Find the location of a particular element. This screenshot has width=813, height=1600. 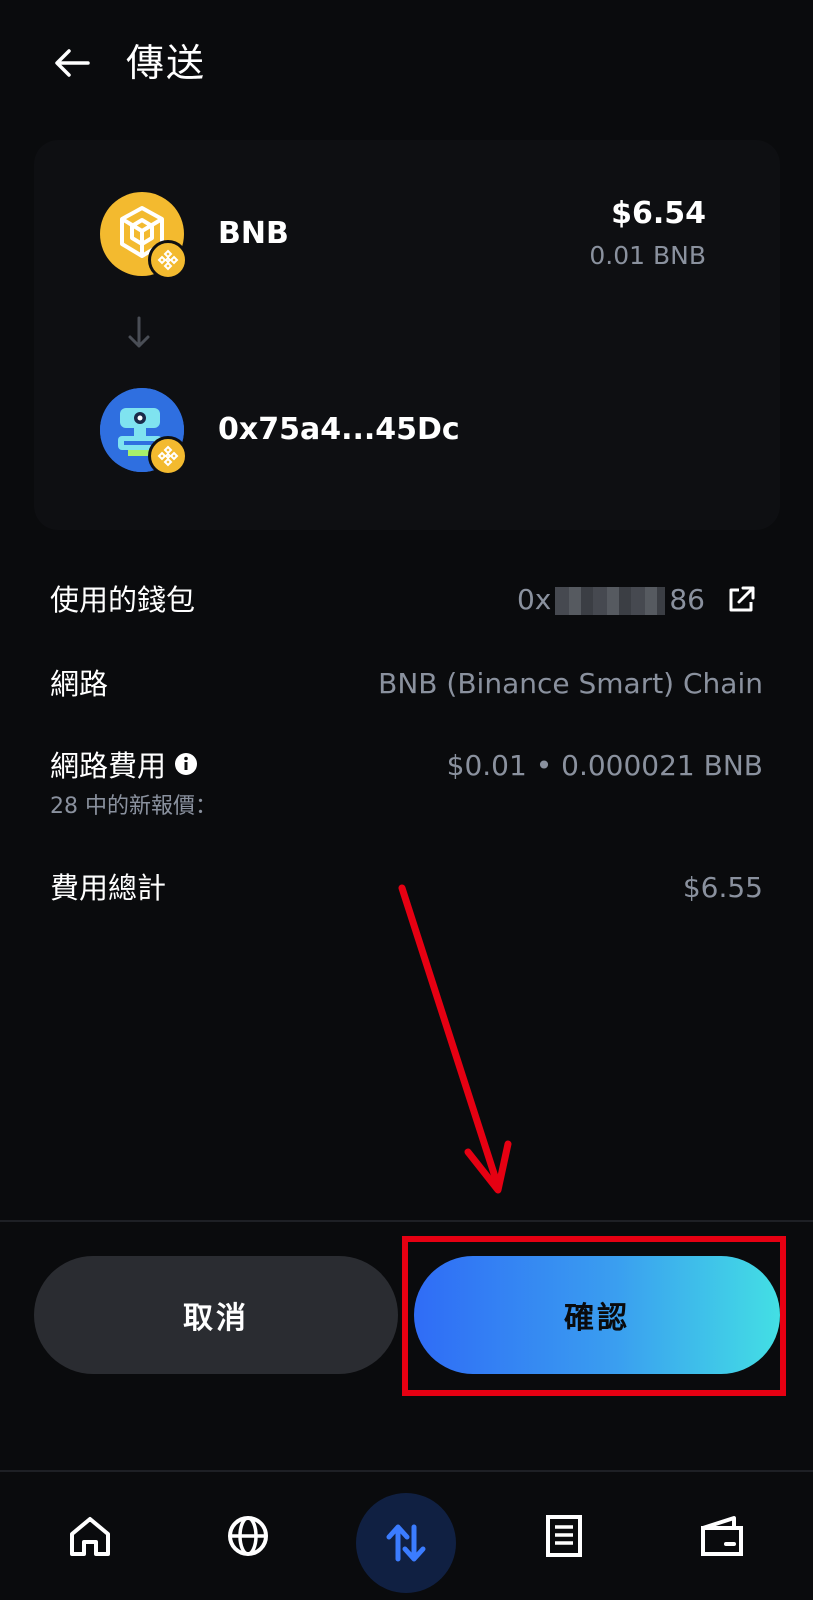

wallet-address-prefix: 0x is located at coordinates (534, 599).